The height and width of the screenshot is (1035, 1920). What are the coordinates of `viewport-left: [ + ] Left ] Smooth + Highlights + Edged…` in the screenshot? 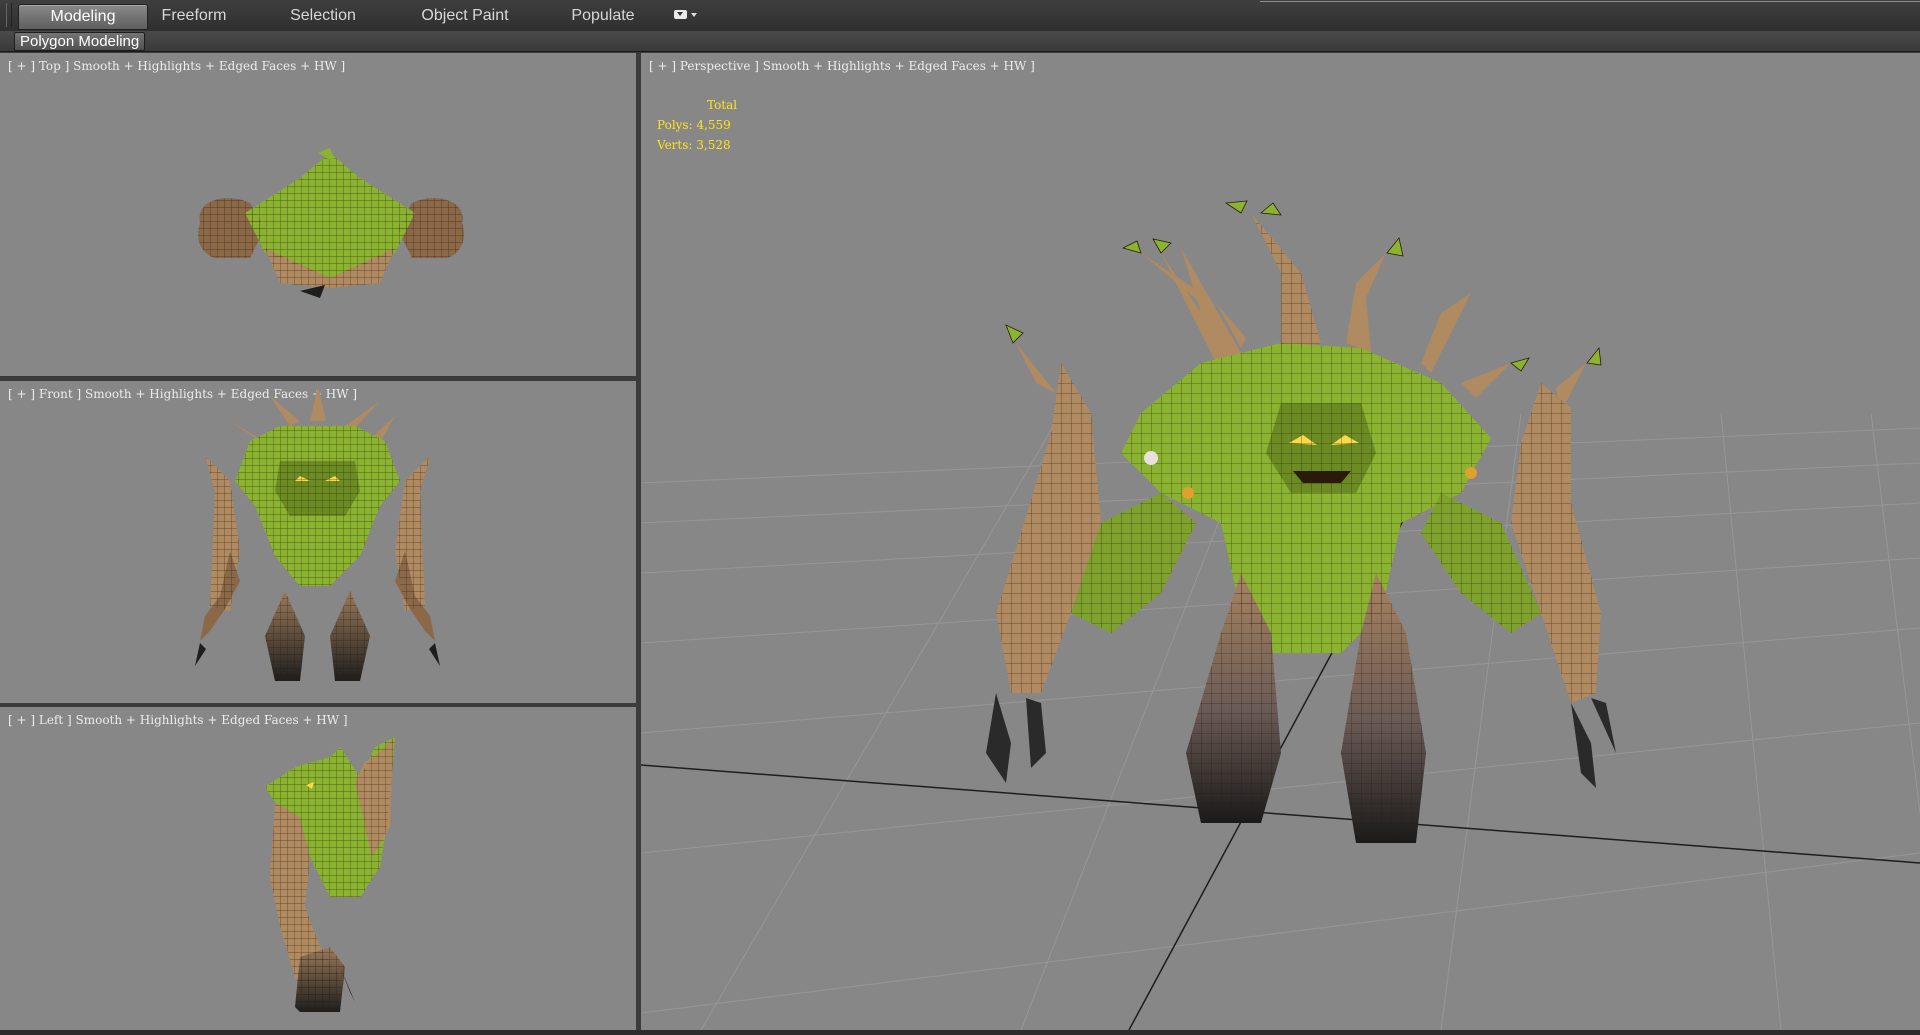 It's located at (318, 868).